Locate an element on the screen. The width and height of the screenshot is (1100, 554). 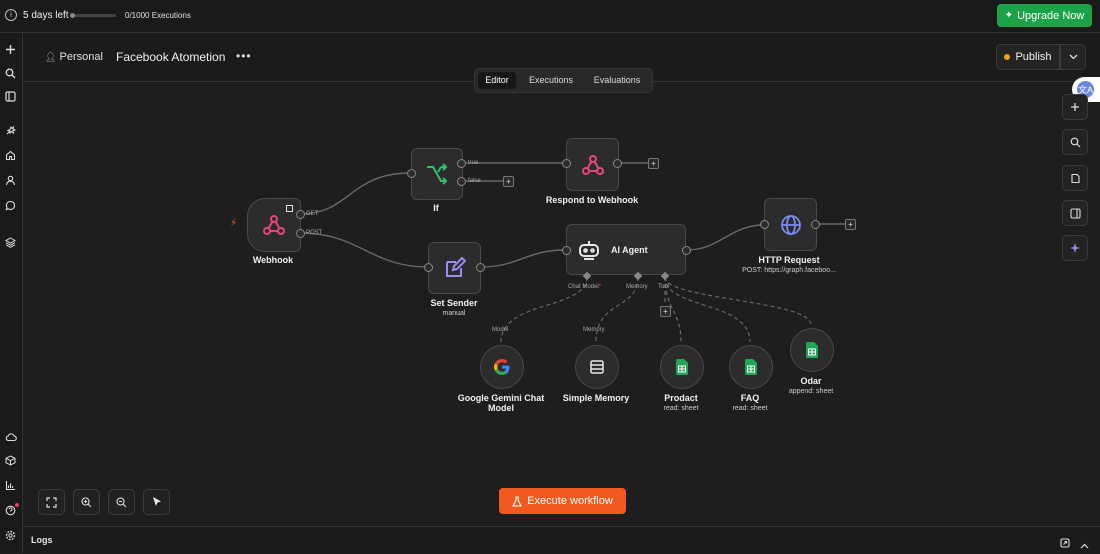
port-label-get: GET is located at coordinates (312, 214).